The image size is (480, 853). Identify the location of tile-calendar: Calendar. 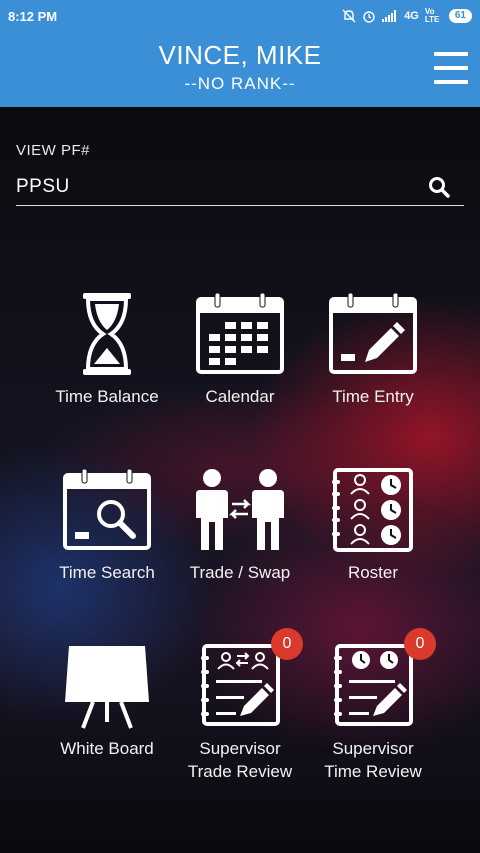
(240, 375).